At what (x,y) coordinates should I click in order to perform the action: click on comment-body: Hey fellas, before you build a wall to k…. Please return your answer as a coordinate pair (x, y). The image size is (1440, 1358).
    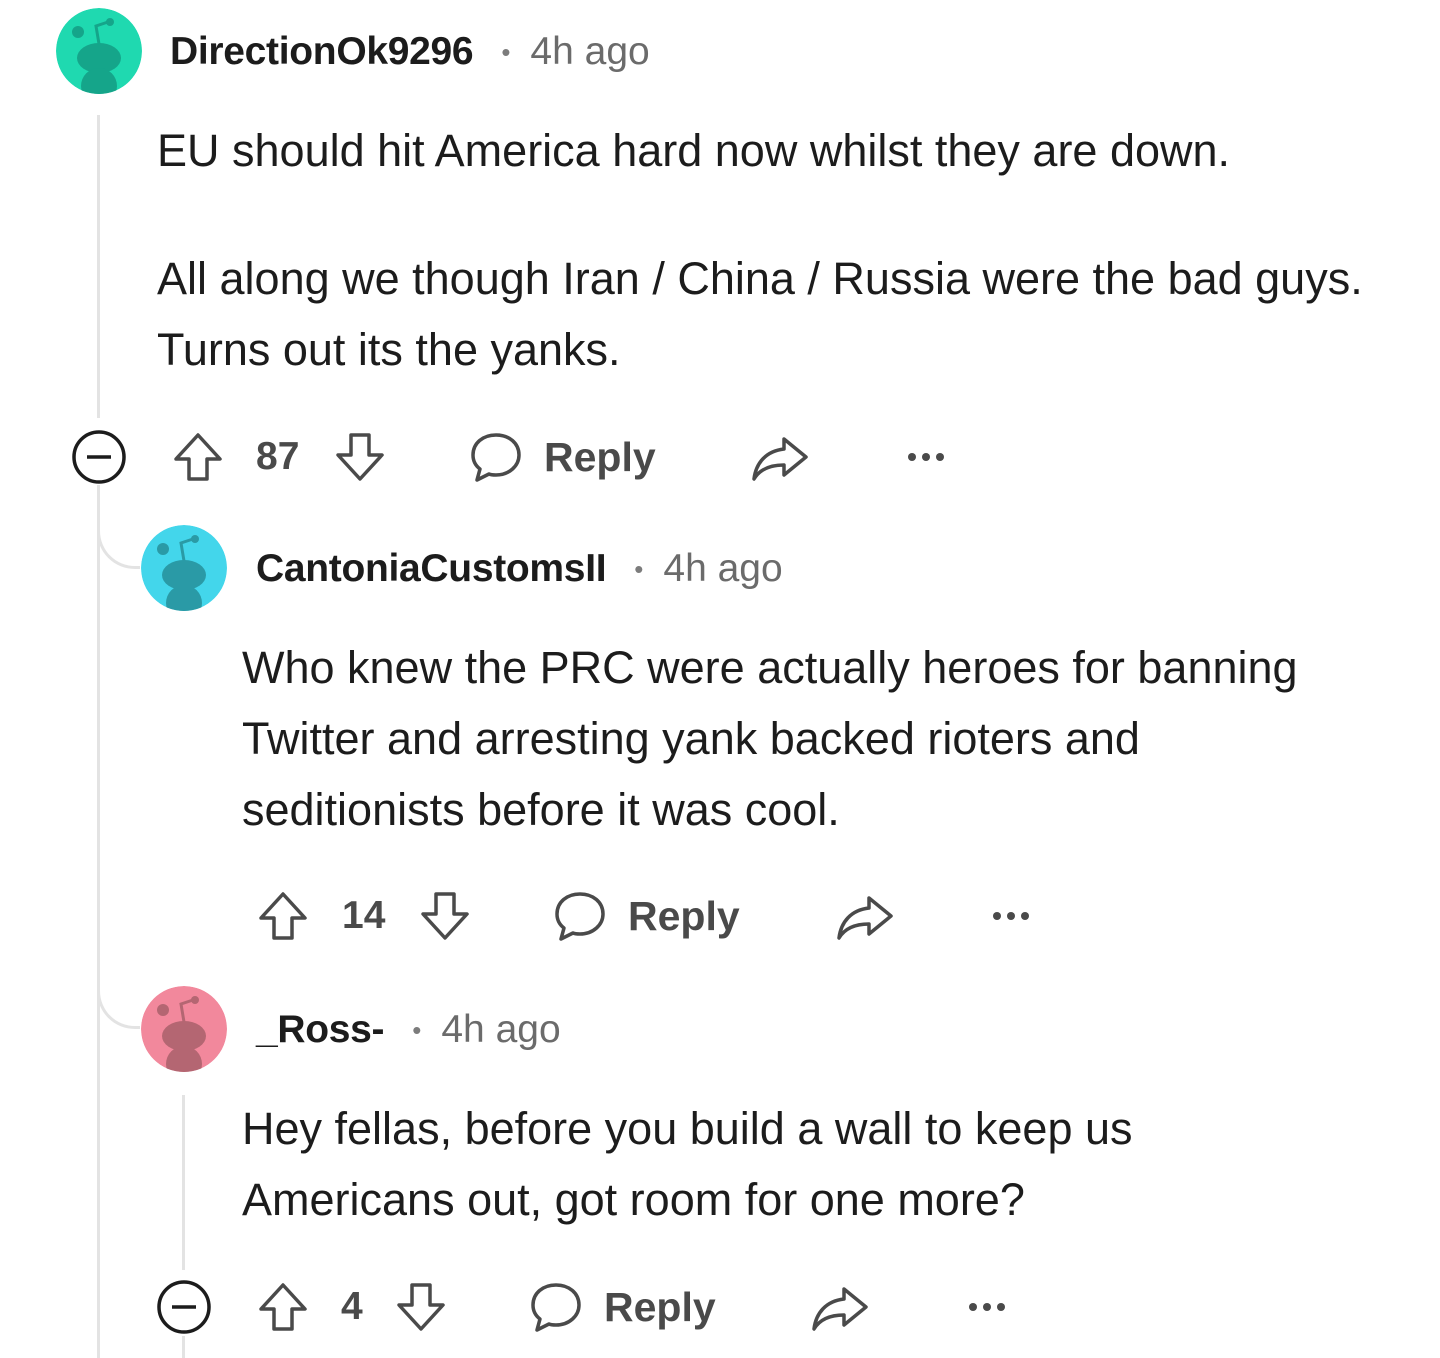
    Looking at the image, I should click on (762, 1164).